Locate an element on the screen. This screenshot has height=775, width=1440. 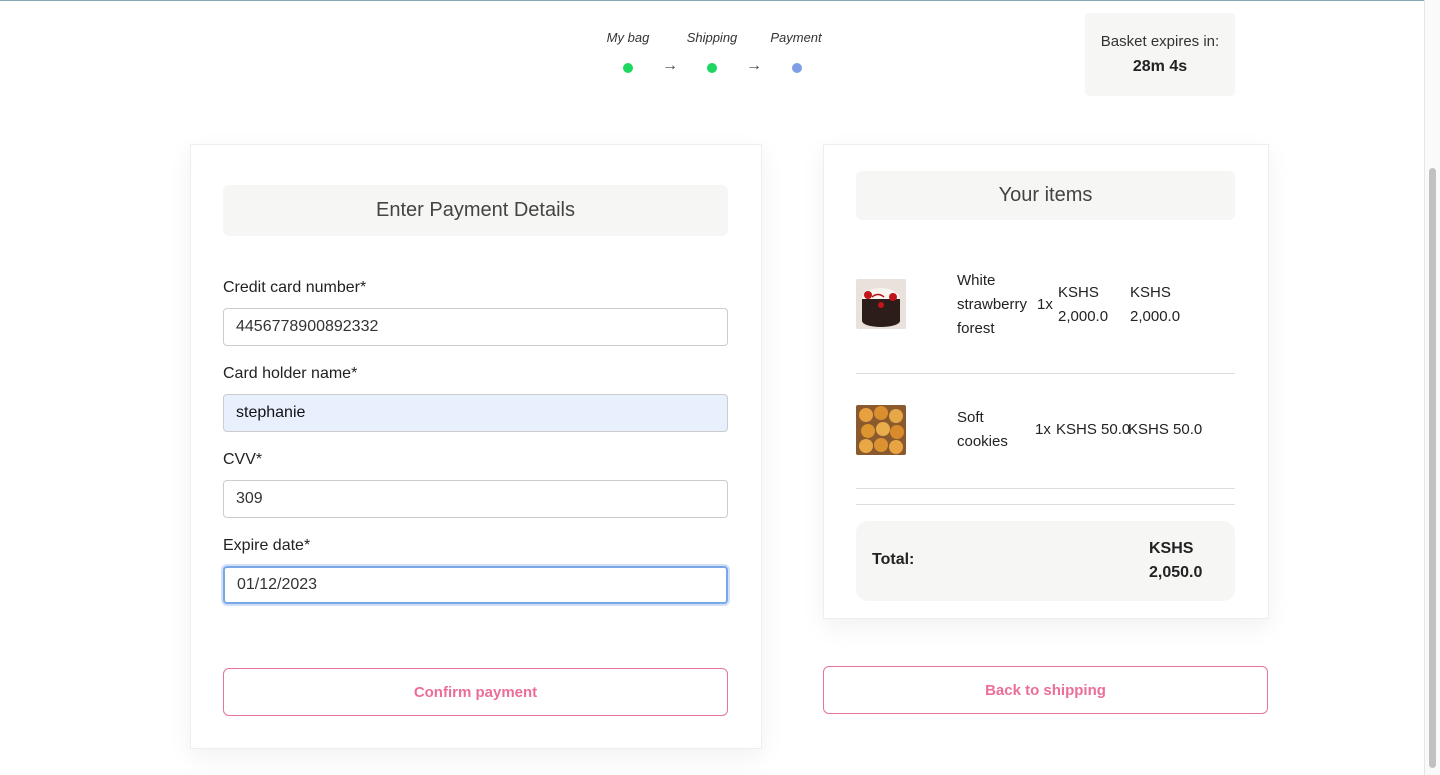
total-value-line: KSHS is located at coordinates (1171, 548).